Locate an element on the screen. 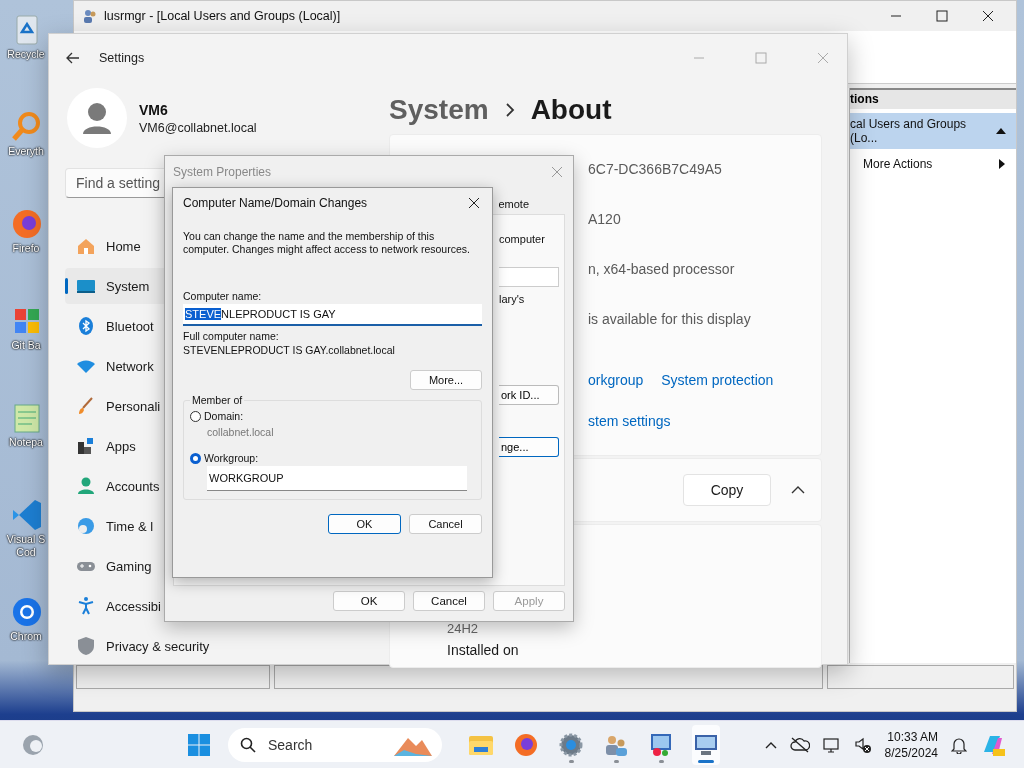 This screenshot has height=768, width=1024. full-computer-name: STEVENLEPRODUCT IS GAY.collabnet.local is located at coordinates (289, 350).